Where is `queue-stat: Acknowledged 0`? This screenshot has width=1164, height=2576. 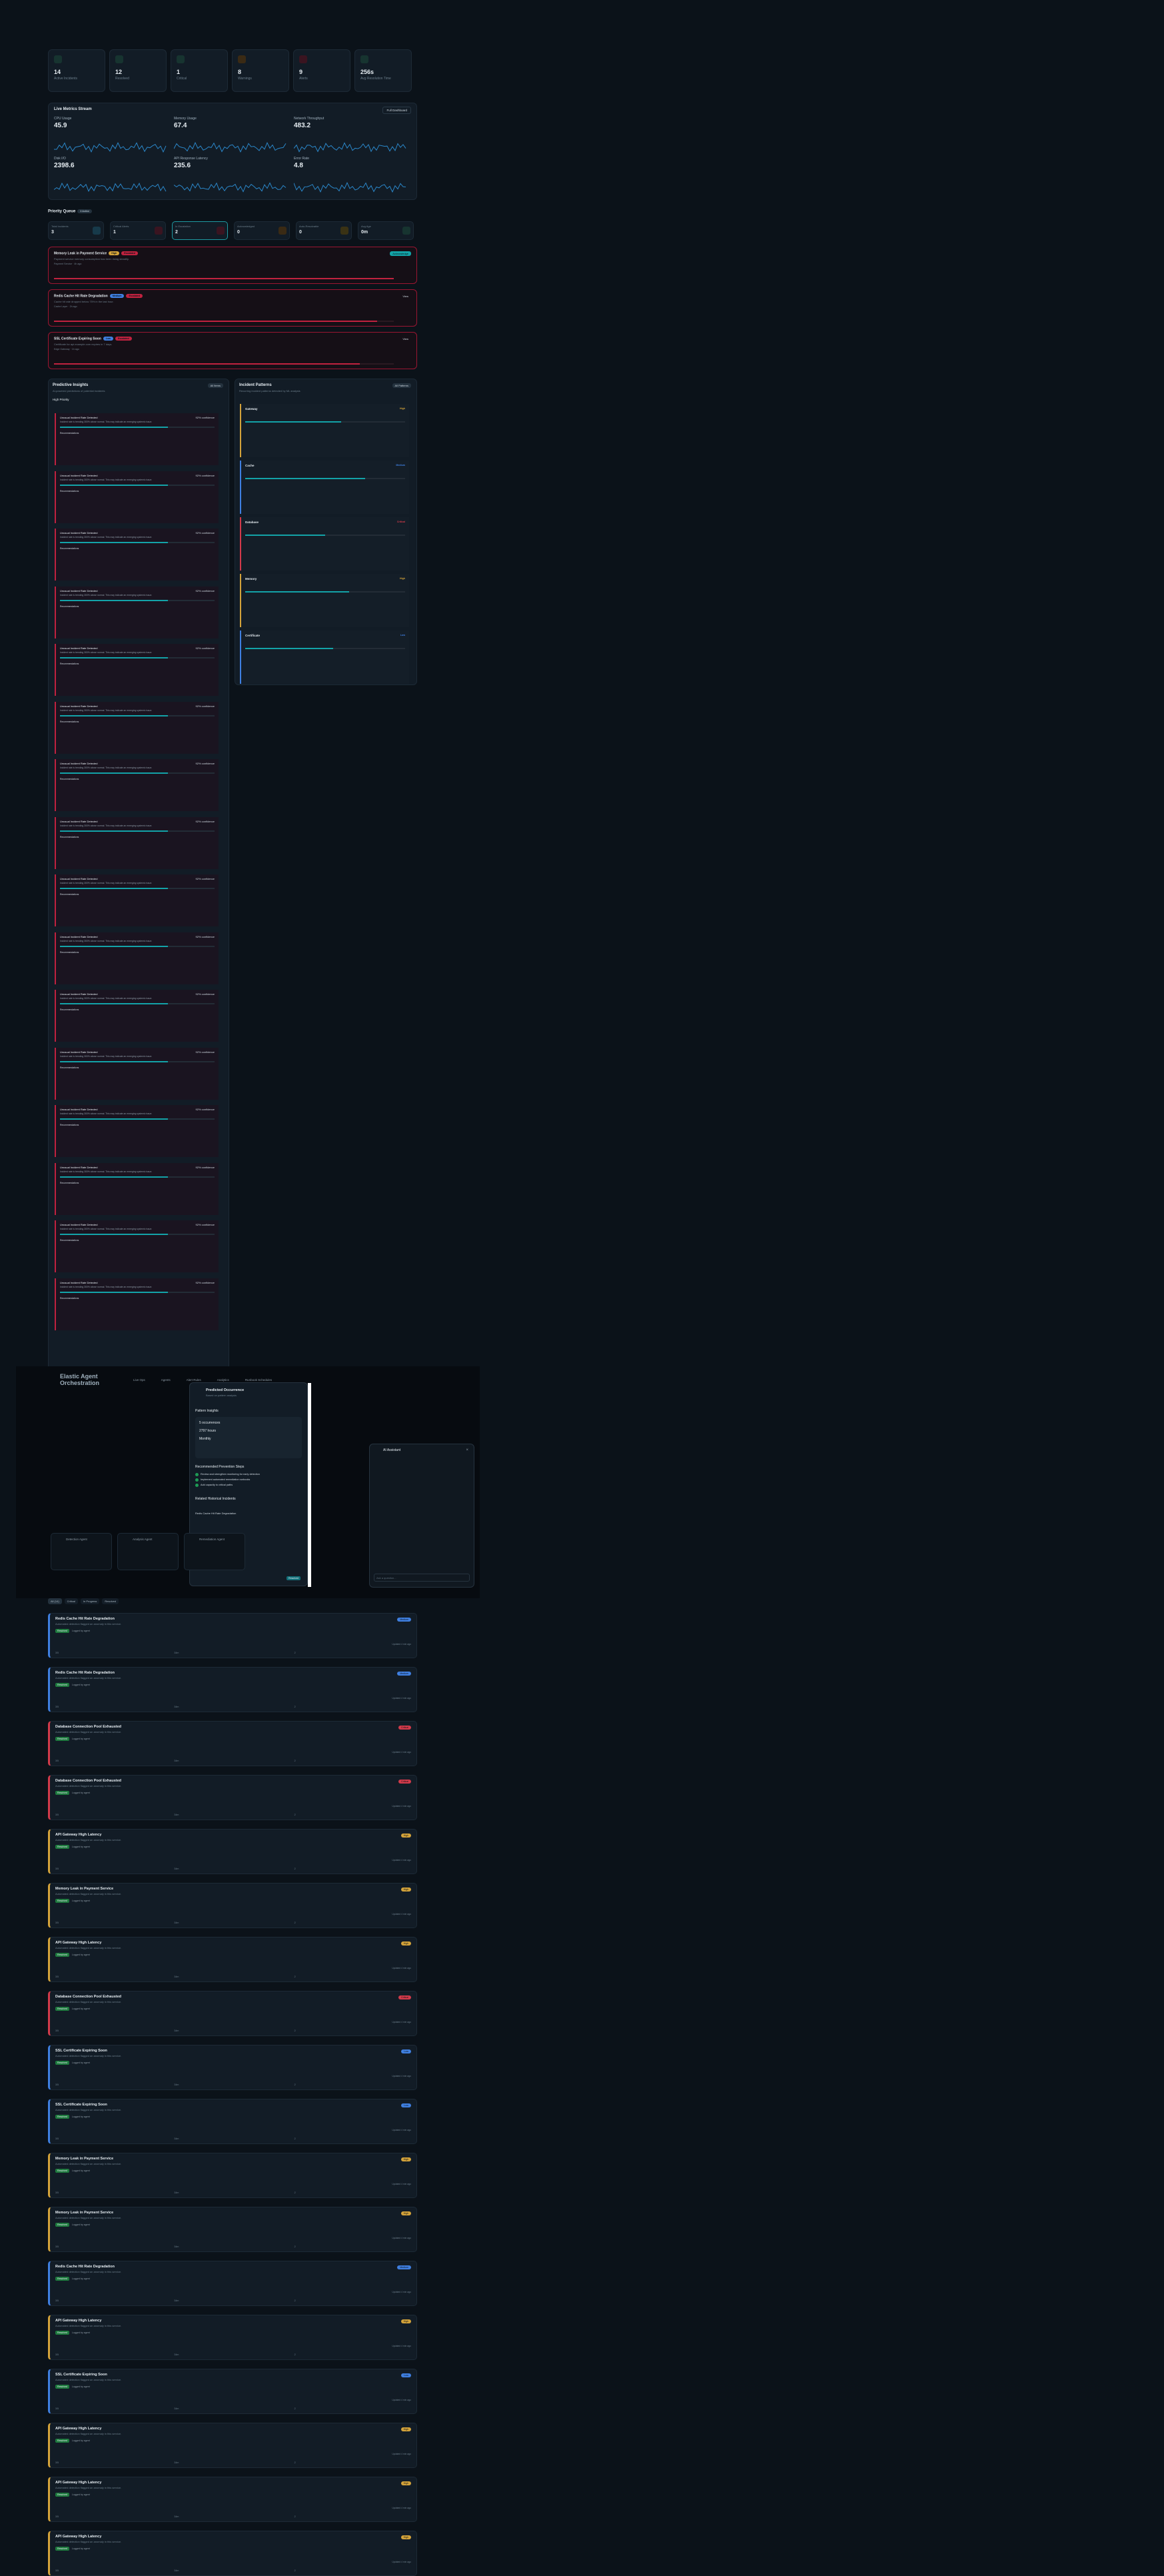 queue-stat: Acknowledged 0 is located at coordinates (262, 231).